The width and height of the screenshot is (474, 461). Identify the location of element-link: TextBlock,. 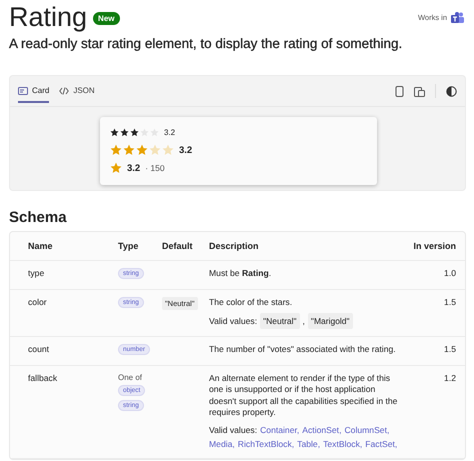
(342, 443).